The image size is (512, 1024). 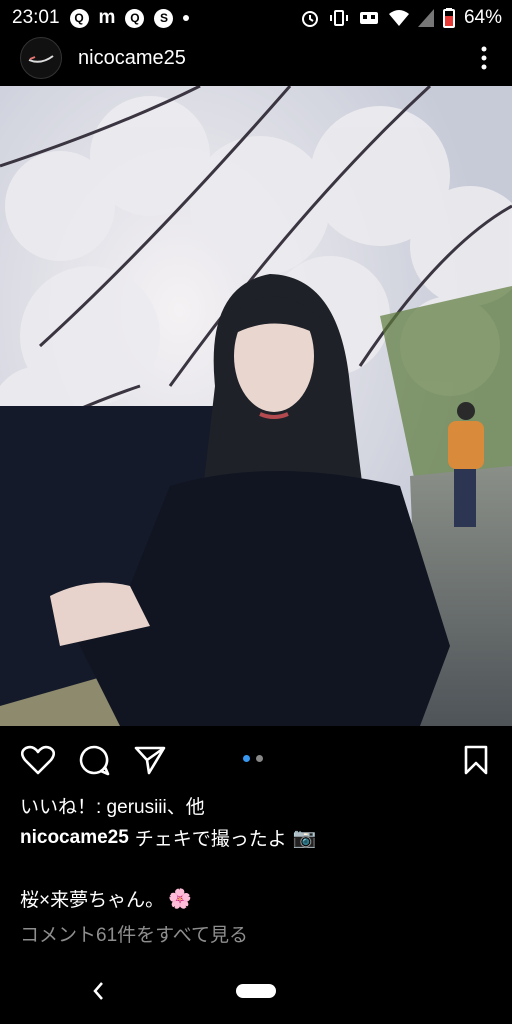 I want to click on carousel-indicator, so click(x=253, y=758).